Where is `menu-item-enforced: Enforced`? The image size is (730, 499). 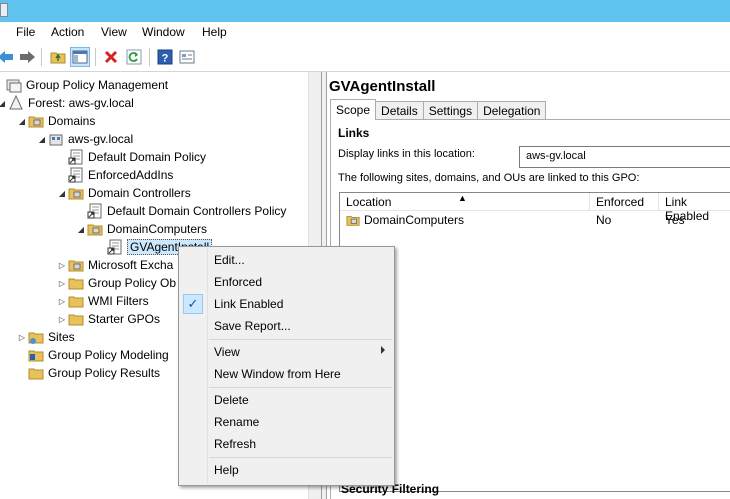
menu-item-enforced: Enforced is located at coordinates (286, 282).